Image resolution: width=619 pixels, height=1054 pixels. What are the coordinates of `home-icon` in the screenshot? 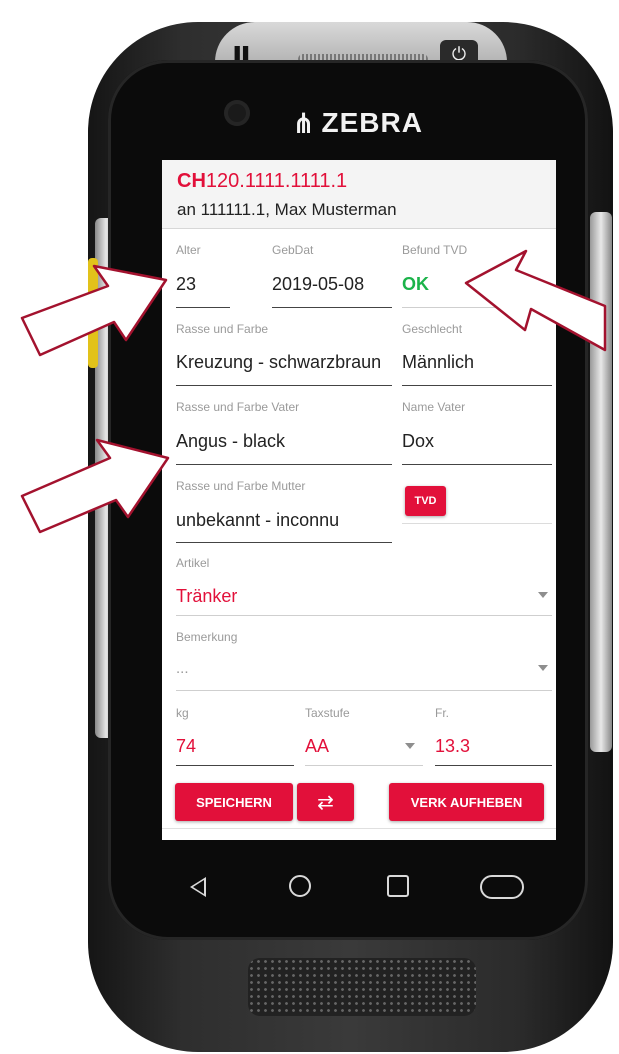 It's located at (300, 886).